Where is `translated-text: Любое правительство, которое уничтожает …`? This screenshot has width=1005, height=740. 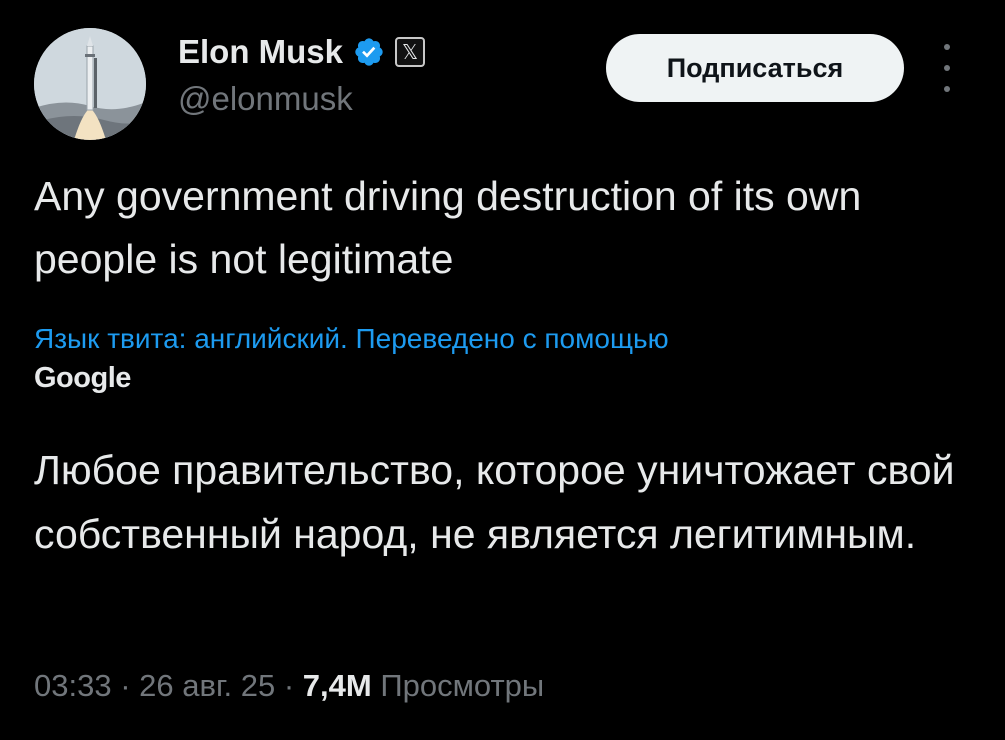
translated-text: Любое правительство, которое уничтожает … is located at coordinates (494, 502).